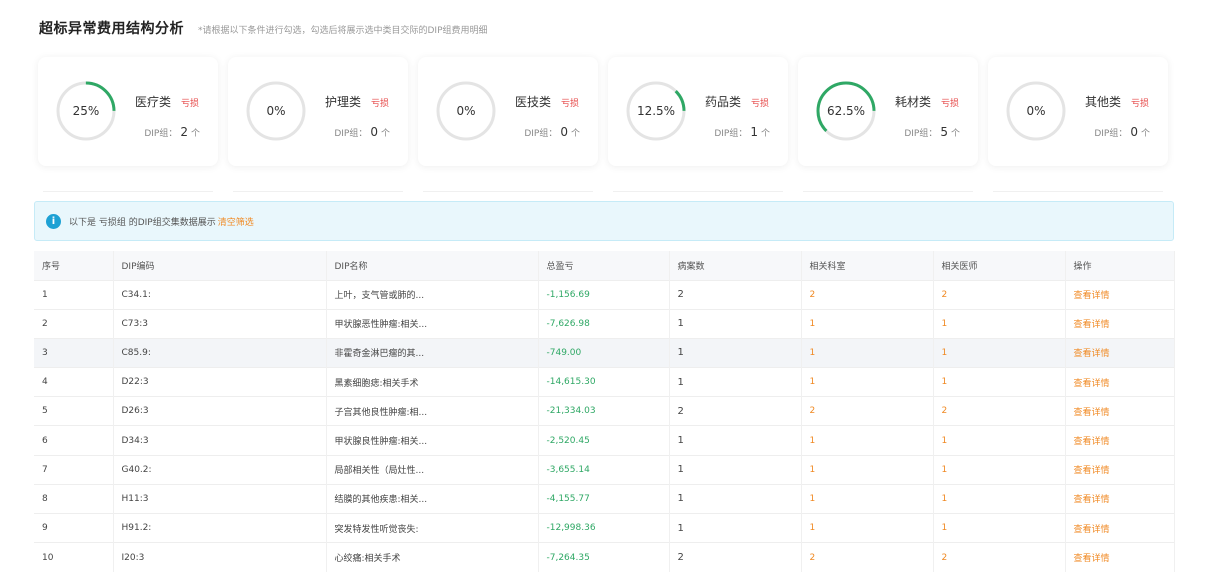 This screenshot has width=1209, height=578. What do you see at coordinates (111, 29) in the screenshot?
I see `page-title: 超标异常费用结构分析` at bounding box center [111, 29].